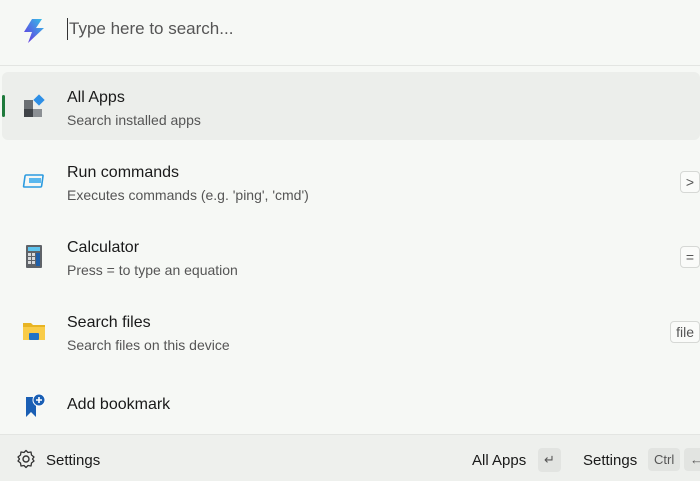  Describe the element at coordinates (689, 182) in the screenshot. I see `shortcut-key: >` at that location.